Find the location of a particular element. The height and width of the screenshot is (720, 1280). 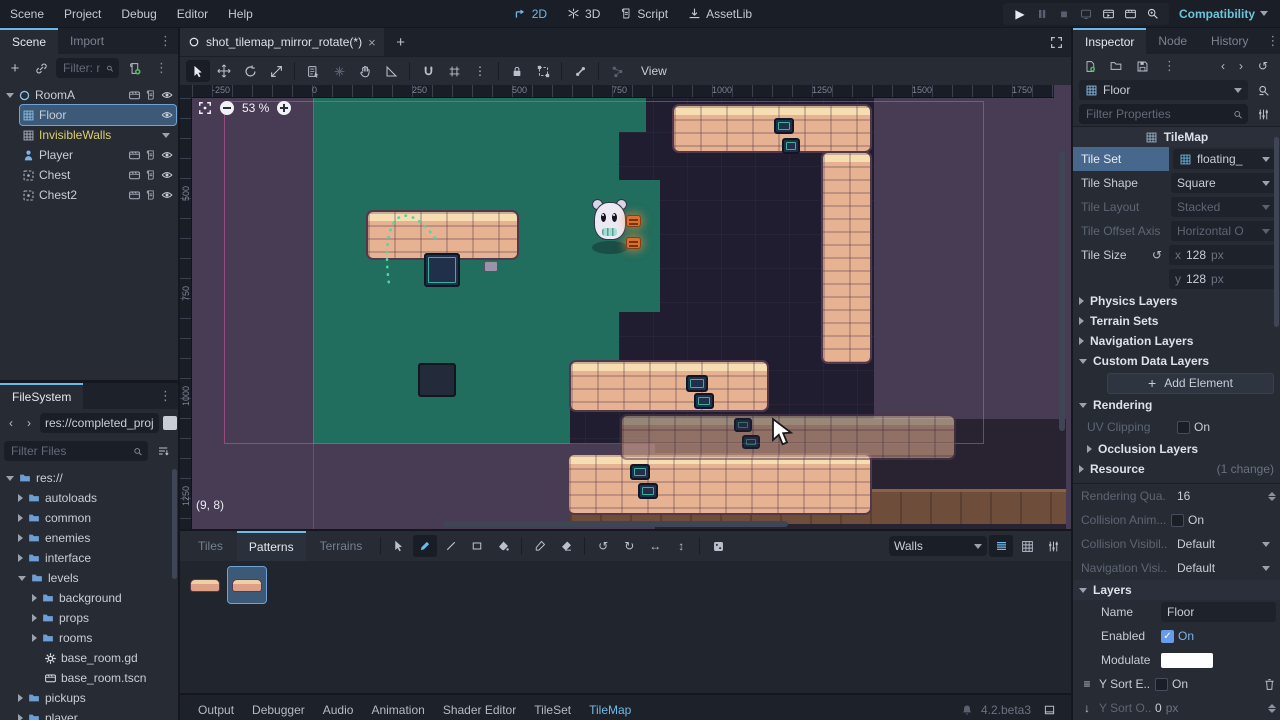

open-scene-icon is located at coordinates (134, 195).